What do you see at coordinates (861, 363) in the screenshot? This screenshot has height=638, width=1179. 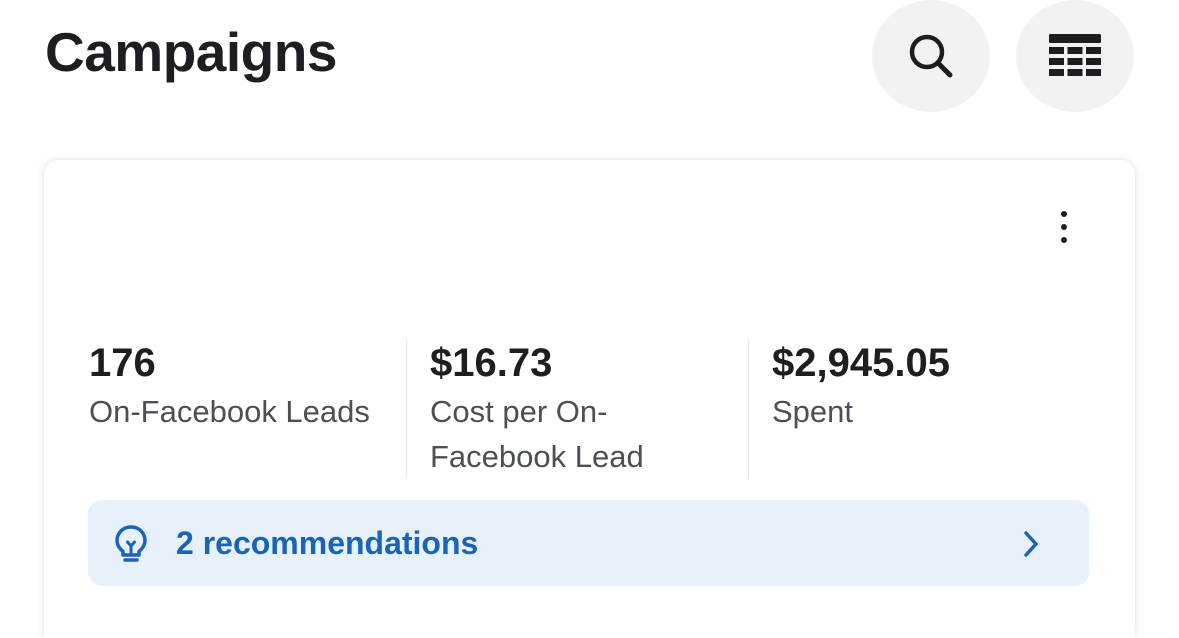 I see `metric-value: $2,945.05` at bounding box center [861, 363].